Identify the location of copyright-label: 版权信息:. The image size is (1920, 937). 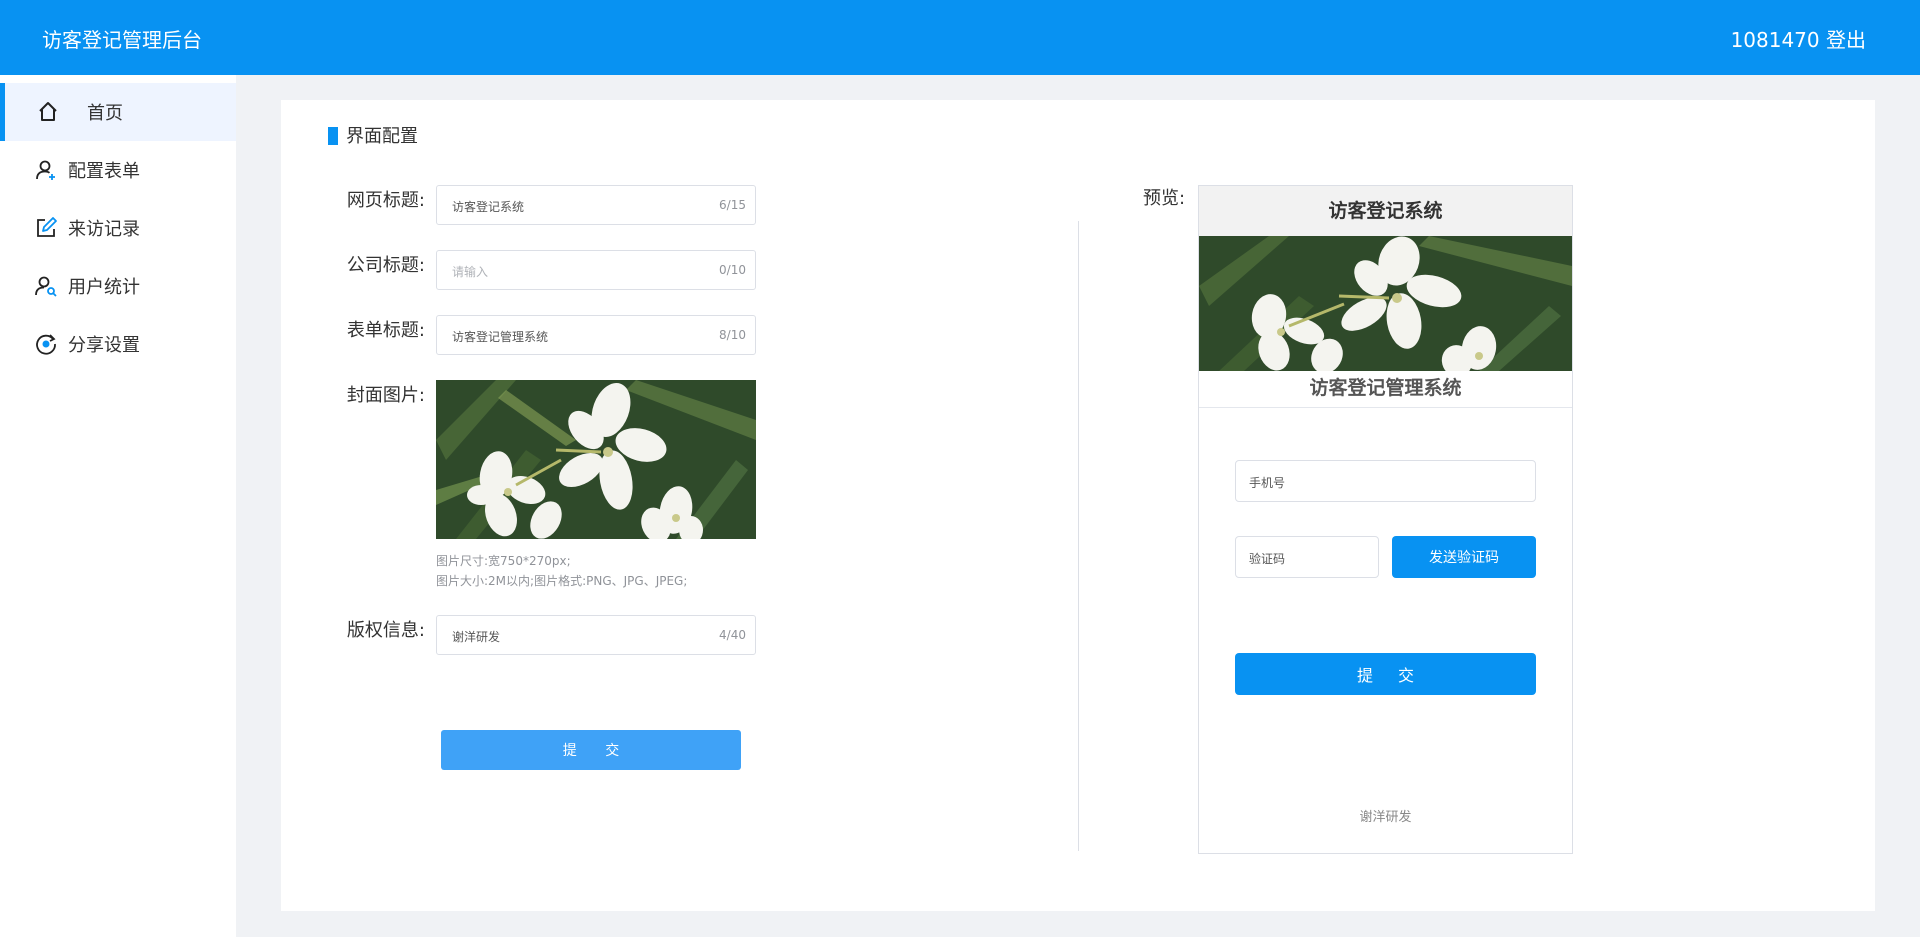
(385, 630).